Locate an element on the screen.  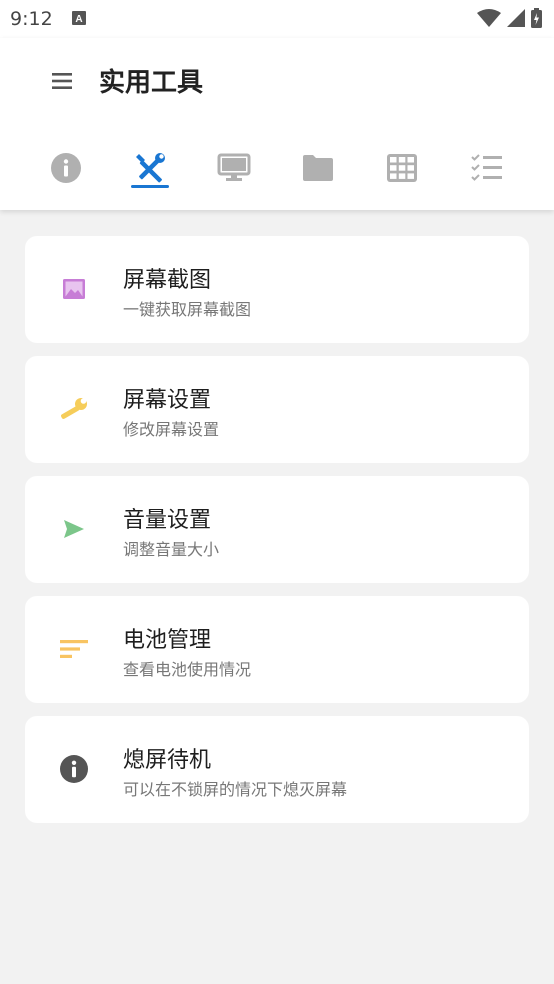
tool-card-screen-settings: 屏幕设置 修改屏幕设置 is located at coordinates (277, 409).